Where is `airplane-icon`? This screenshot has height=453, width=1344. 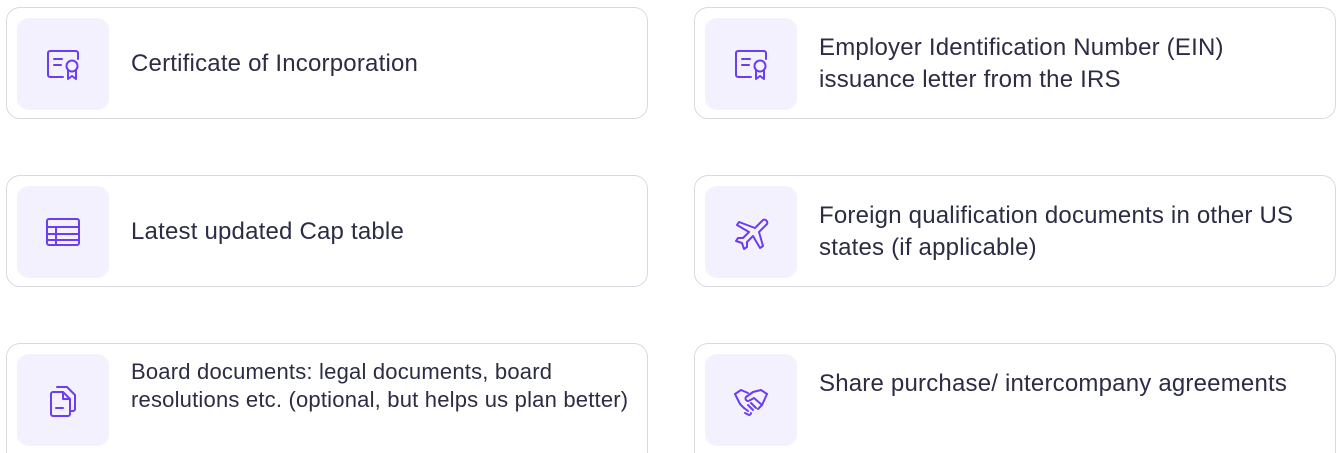
airplane-icon is located at coordinates (751, 232).